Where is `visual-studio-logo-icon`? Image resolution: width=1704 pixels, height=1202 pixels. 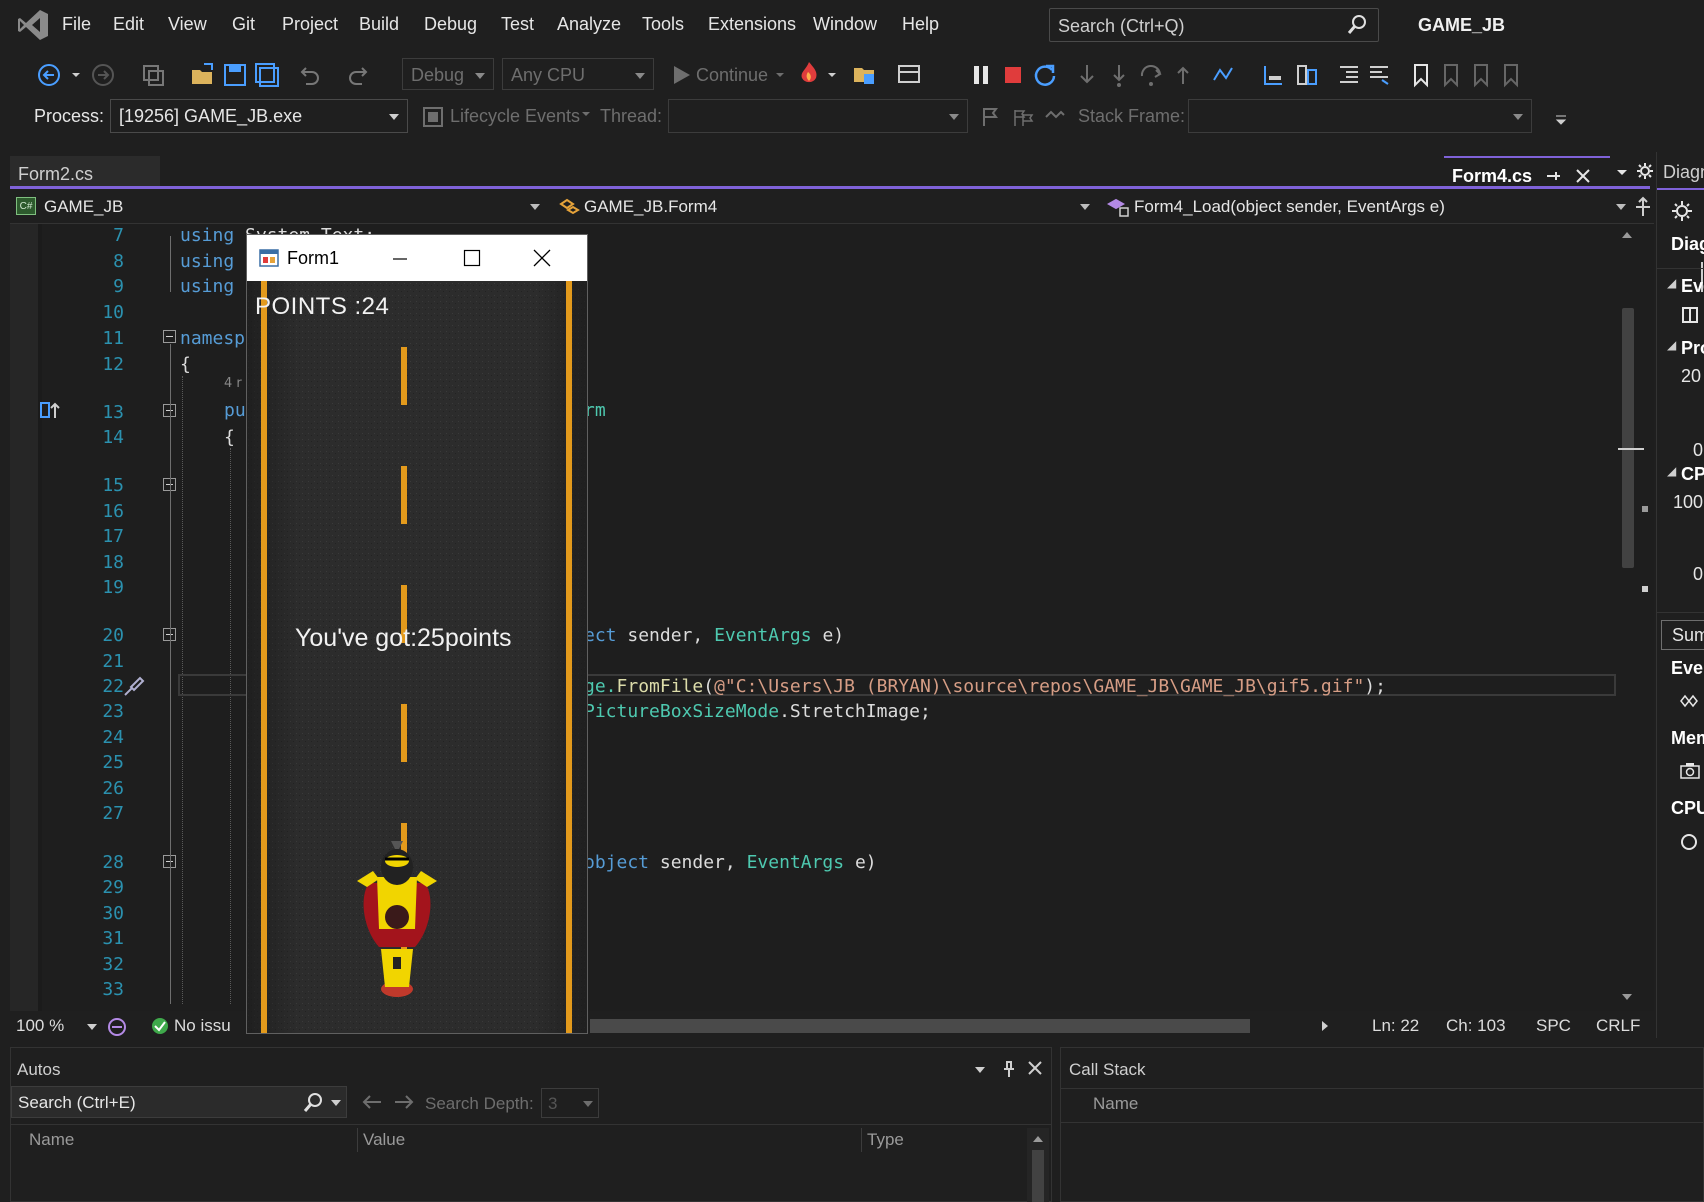
visual-studio-logo-icon is located at coordinates (33, 25).